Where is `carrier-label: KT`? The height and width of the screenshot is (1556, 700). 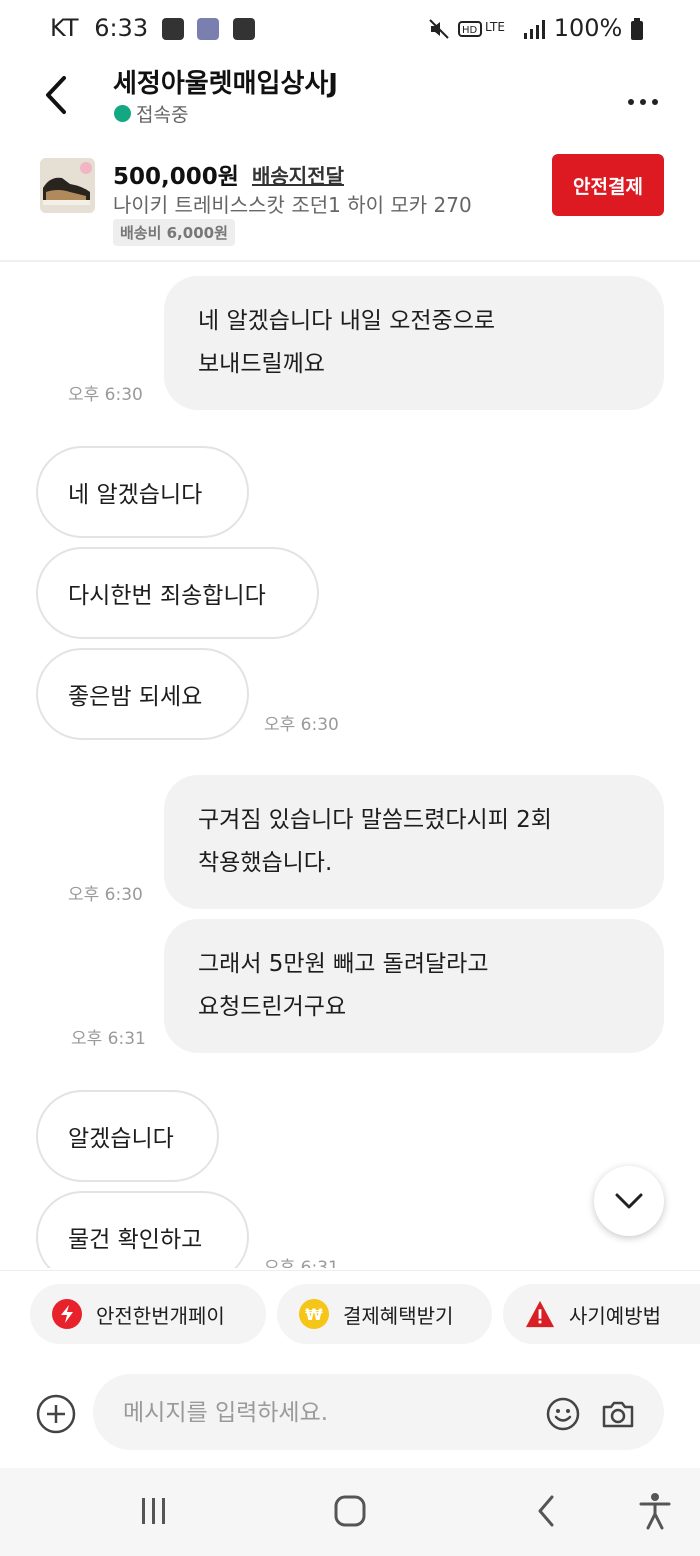 carrier-label: KT is located at coordinates (64, 28).